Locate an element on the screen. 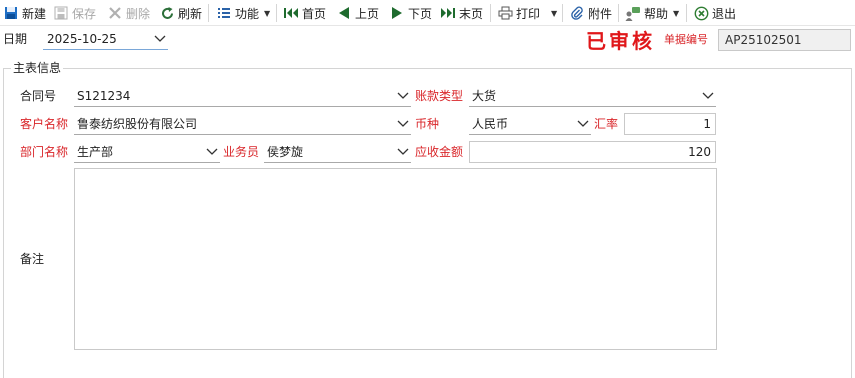 The image size is (855, 378). functions-icon is located at coordinates (224, 13).